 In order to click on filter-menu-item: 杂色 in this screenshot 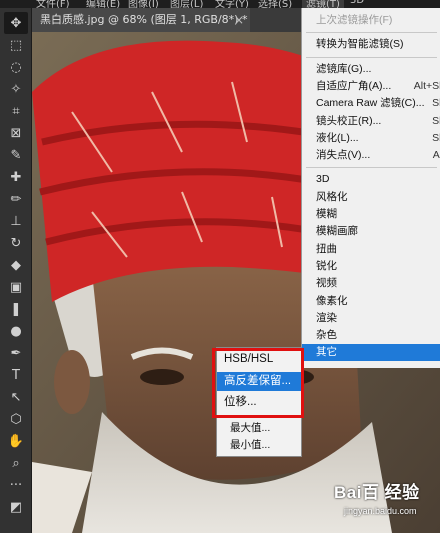, I will do `click(371, 335)`.